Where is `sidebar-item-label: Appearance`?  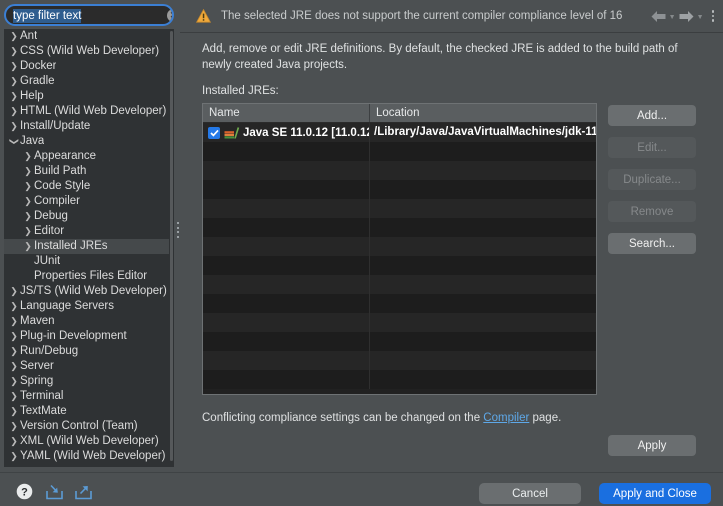 sidebar-item-label: Appearance is located at coordinates (65, 156).